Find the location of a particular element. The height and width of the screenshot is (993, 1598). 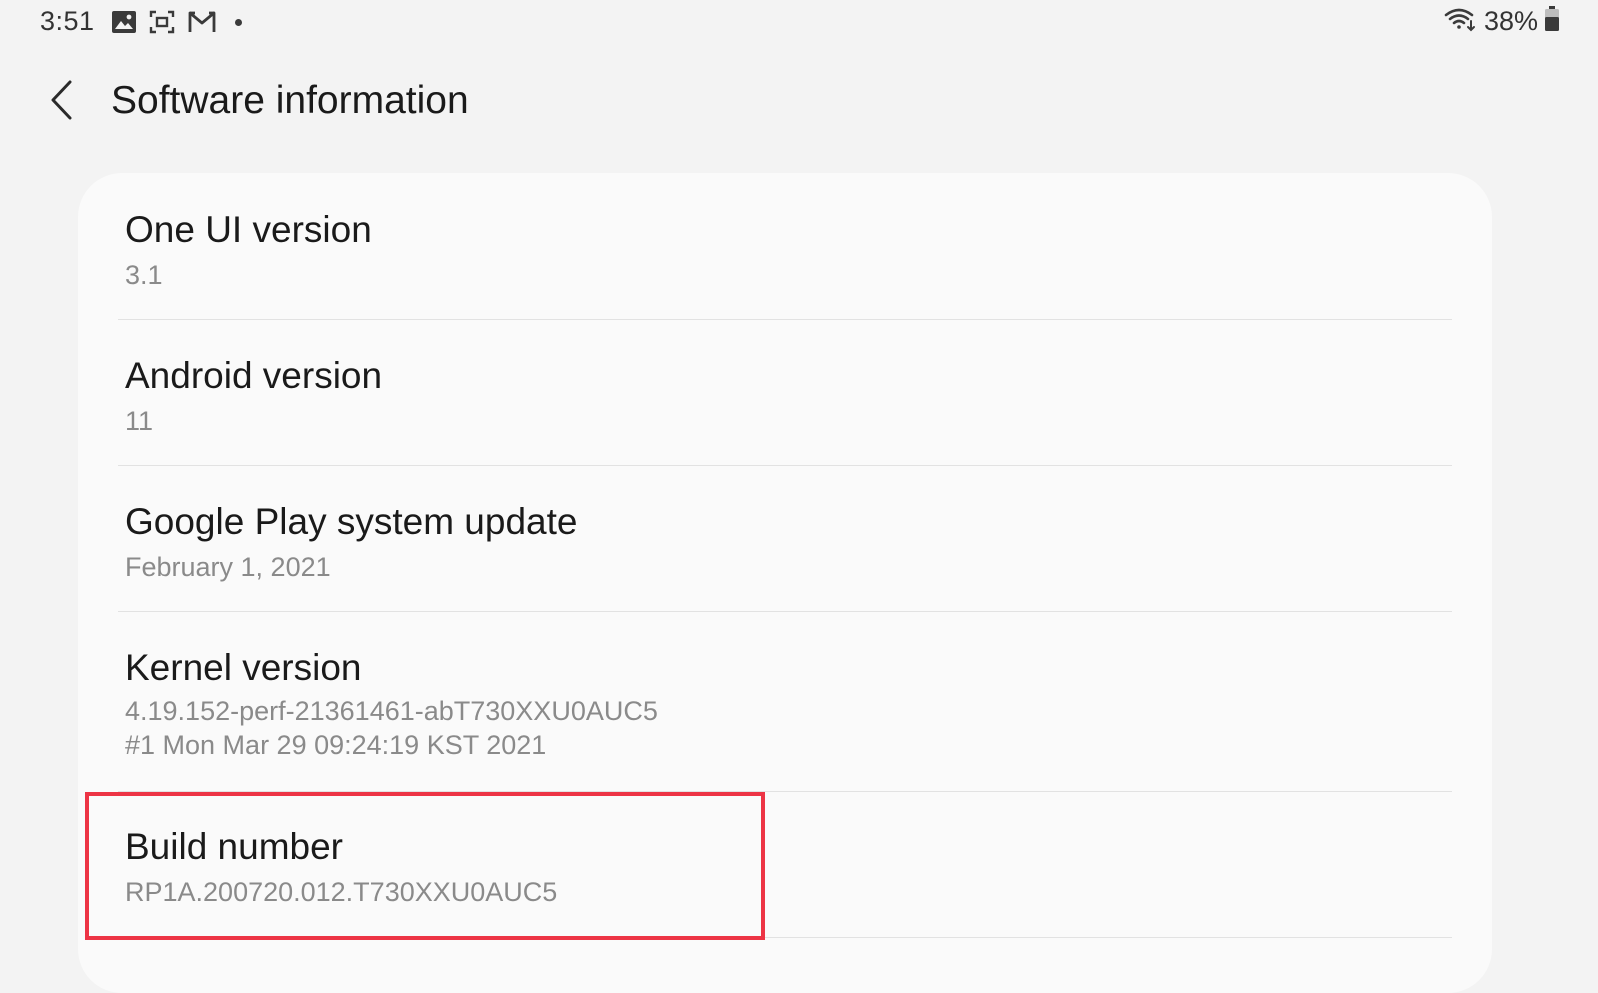

item-title: Build number is located at coordinates (234, 846).